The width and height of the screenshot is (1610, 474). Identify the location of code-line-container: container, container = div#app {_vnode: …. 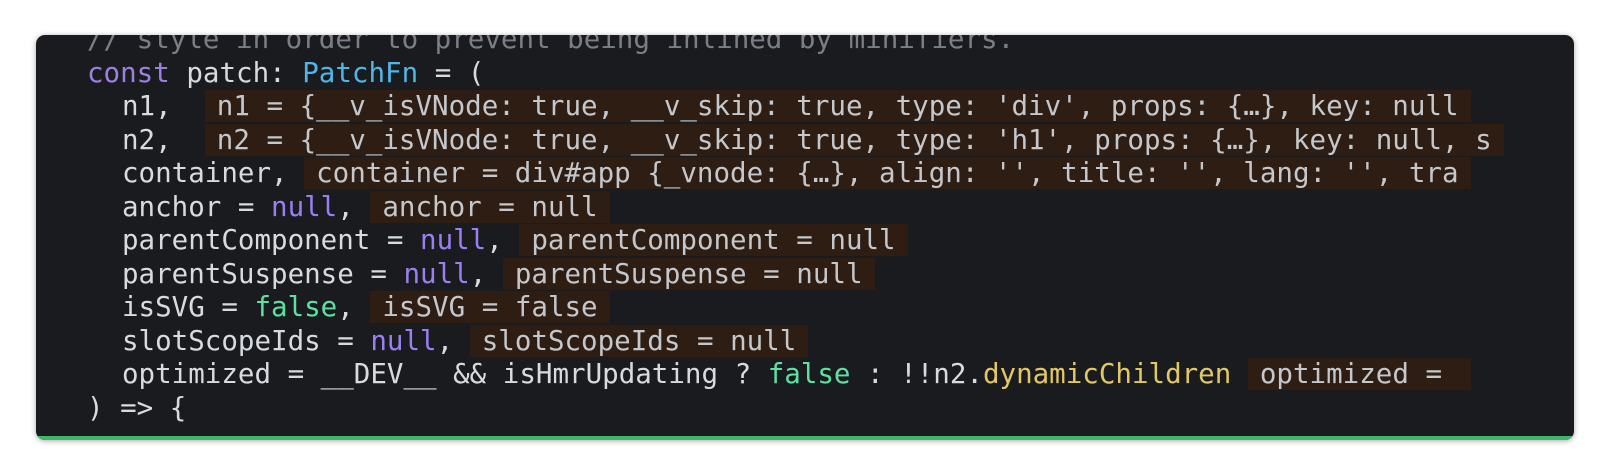
(805, 174).